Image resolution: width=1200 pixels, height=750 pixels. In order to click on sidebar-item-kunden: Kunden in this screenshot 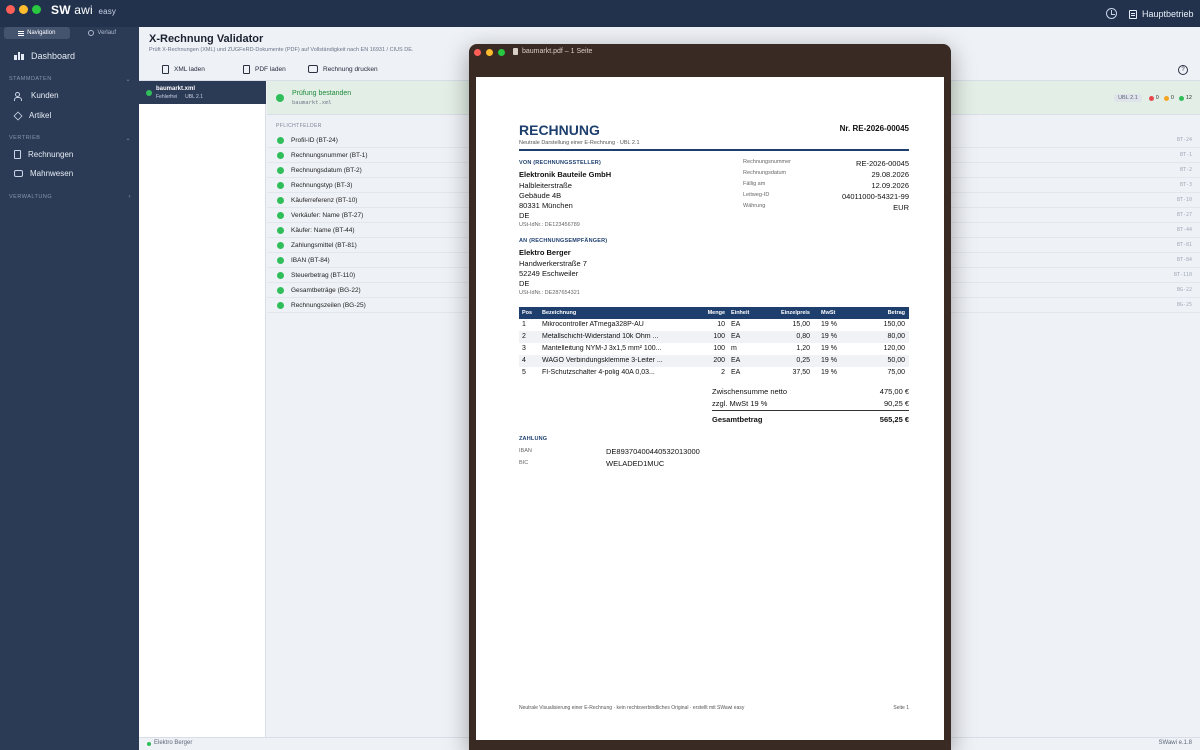, I will do `click(36, 96)`.